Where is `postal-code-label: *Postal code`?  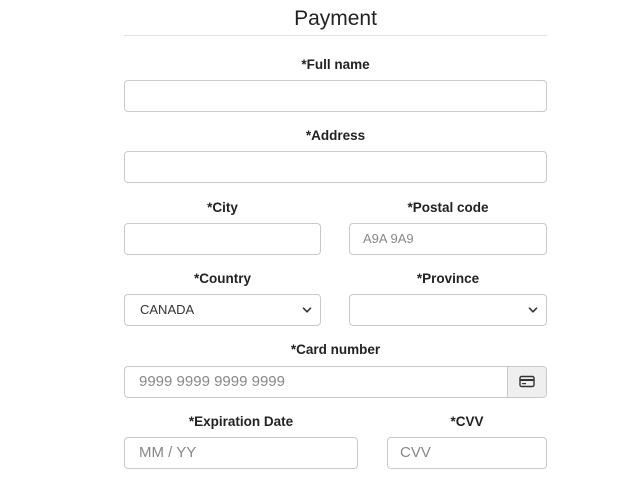
postal-code-label: *Postal code is located at coordinates (448, 207).